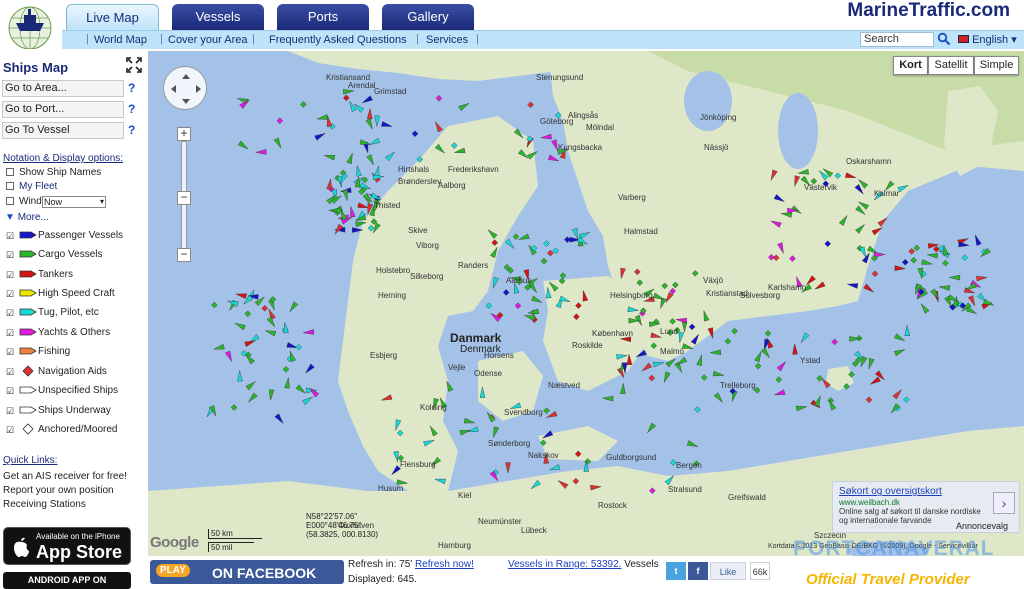  I want to click on tab-ports: Ports, so click(323, 17).